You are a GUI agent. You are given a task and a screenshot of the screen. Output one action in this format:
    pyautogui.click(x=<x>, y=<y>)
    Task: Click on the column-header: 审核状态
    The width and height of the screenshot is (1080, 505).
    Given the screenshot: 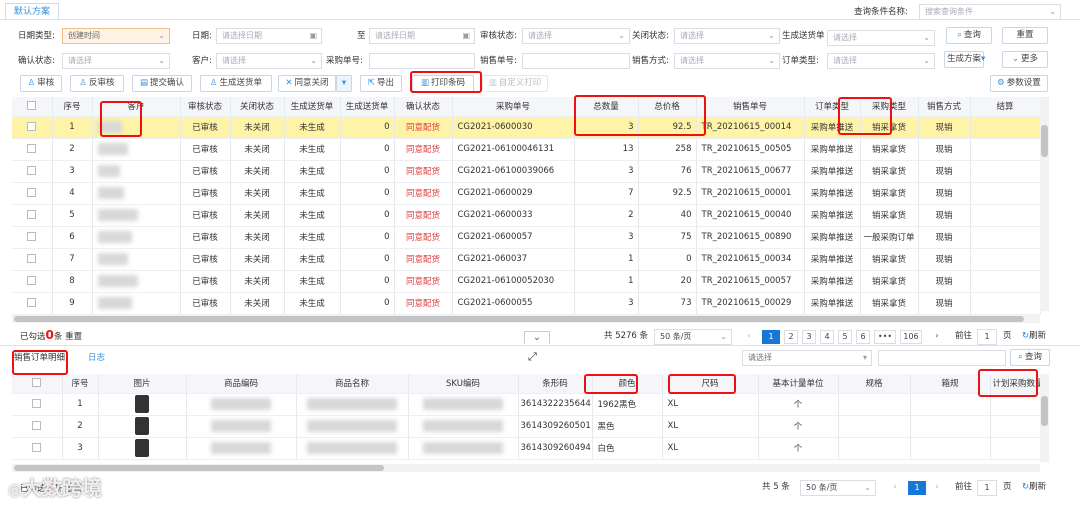 What is the action you would take?
    pyautogui.click(x=205, y=107)
    